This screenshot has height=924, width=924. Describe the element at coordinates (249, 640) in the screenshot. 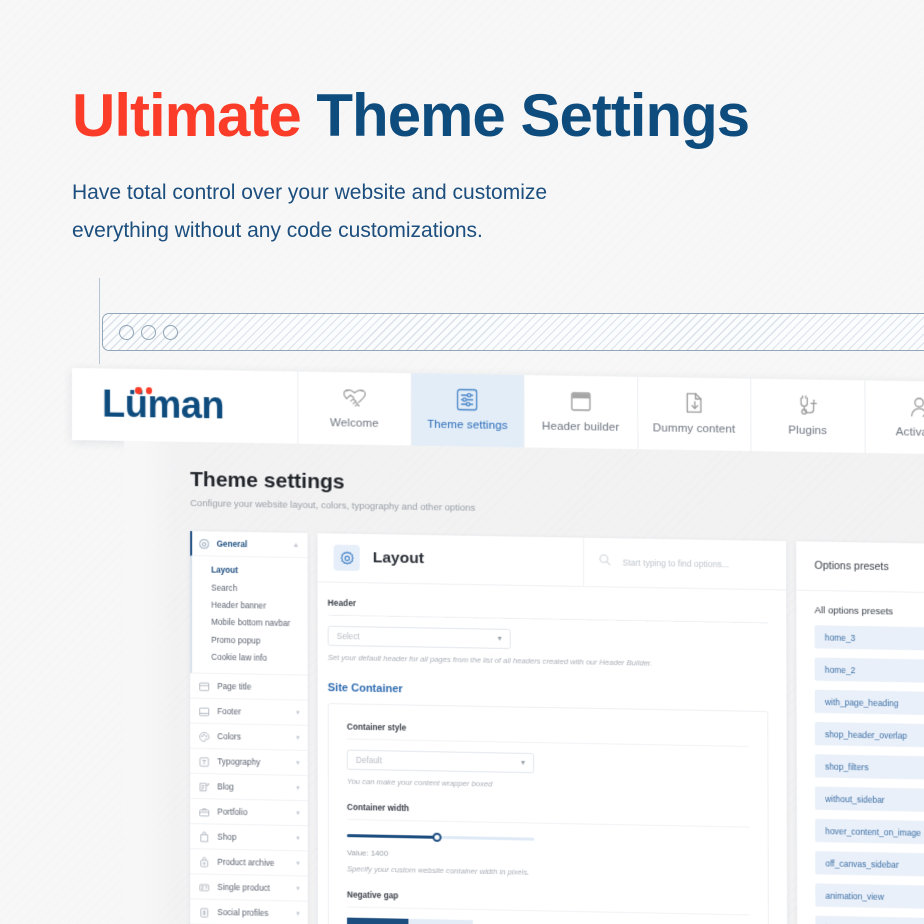

I see `sidebar-subitem-promo-popup: Promo popup` at that location.